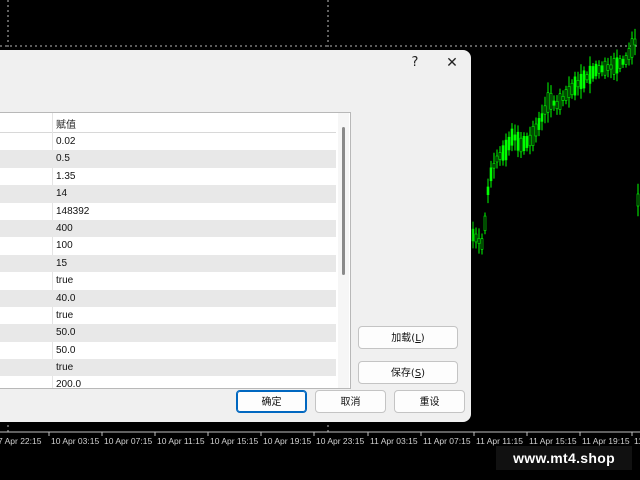 The image size is (640, 480). I want to click on value-cell: 100, so click(64, 245).